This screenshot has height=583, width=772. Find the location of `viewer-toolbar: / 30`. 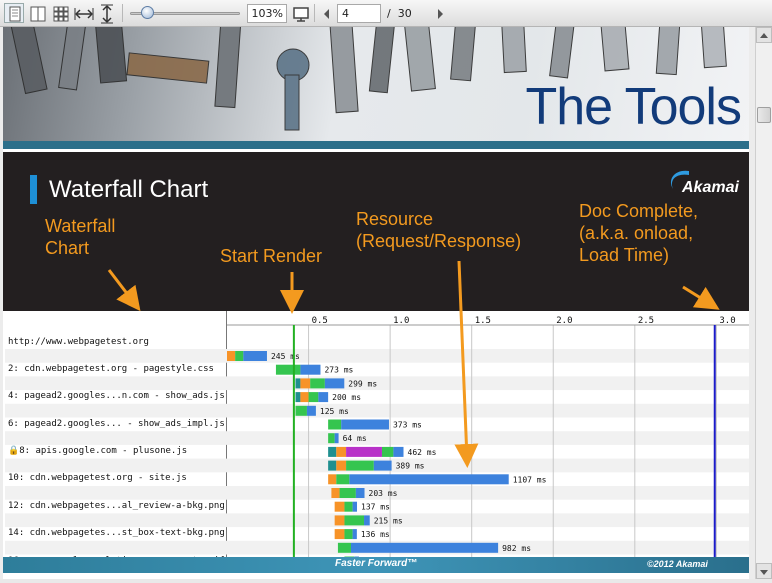

viewer-toolbar: / 30 is located at coordinates (386, 13).